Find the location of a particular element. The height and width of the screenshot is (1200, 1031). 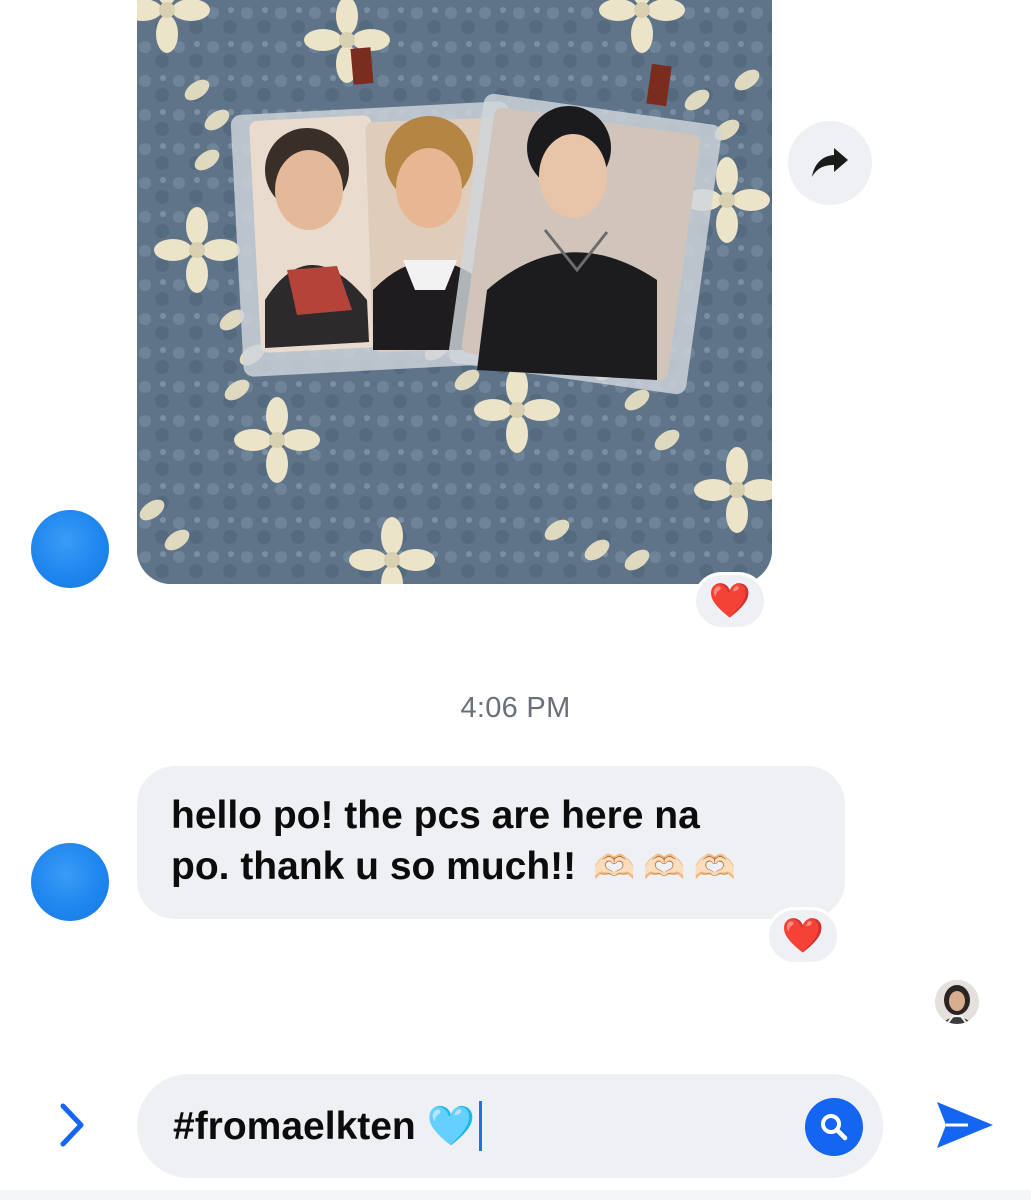

read-receipt-avatar is located at coordinates (957, 1002).